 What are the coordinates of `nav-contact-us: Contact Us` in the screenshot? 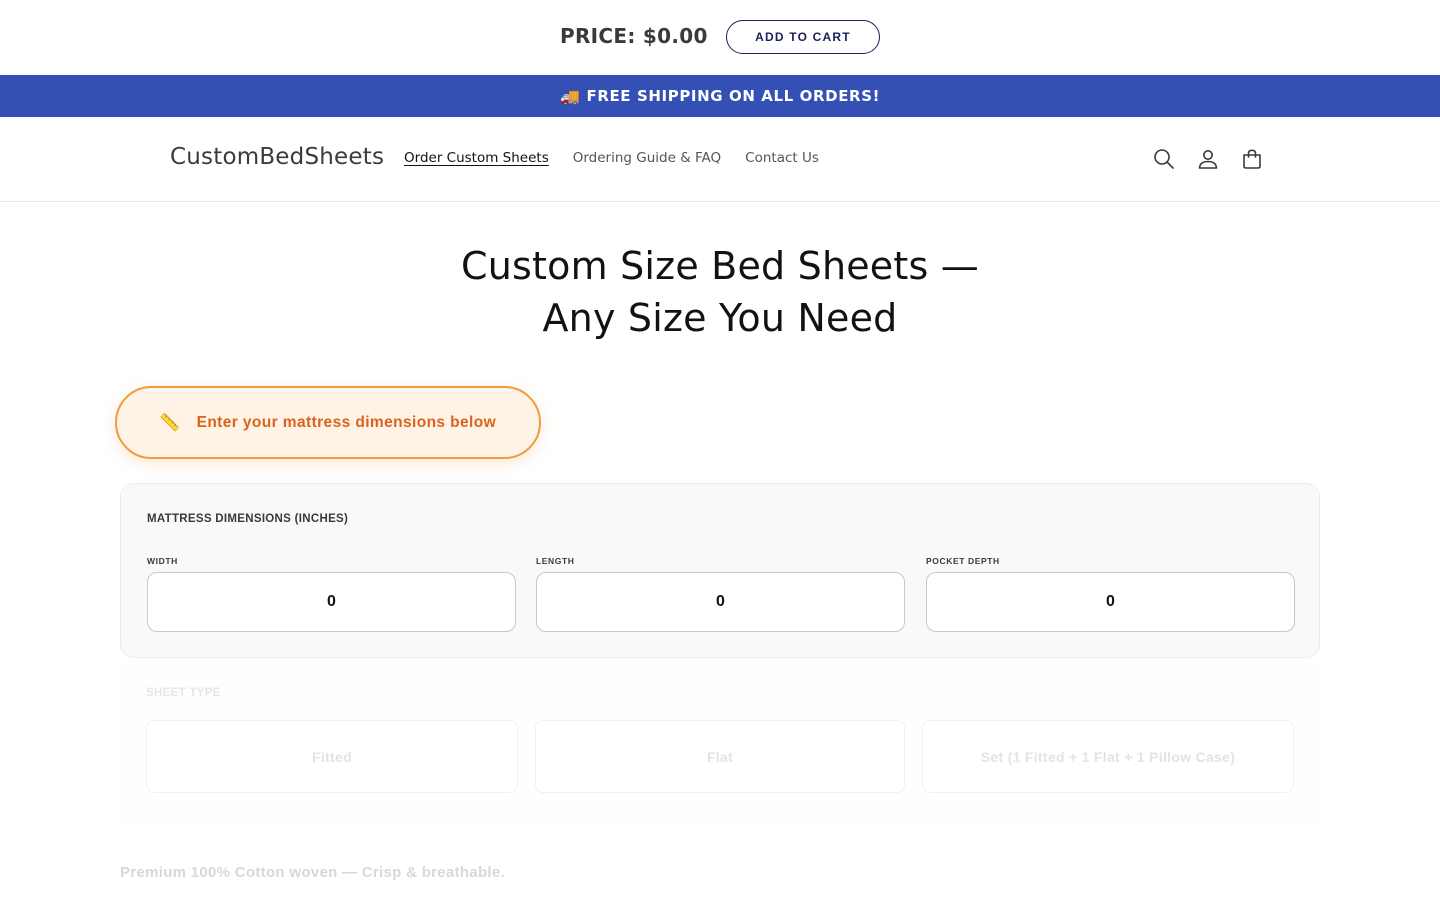 It's located at (782, 158).